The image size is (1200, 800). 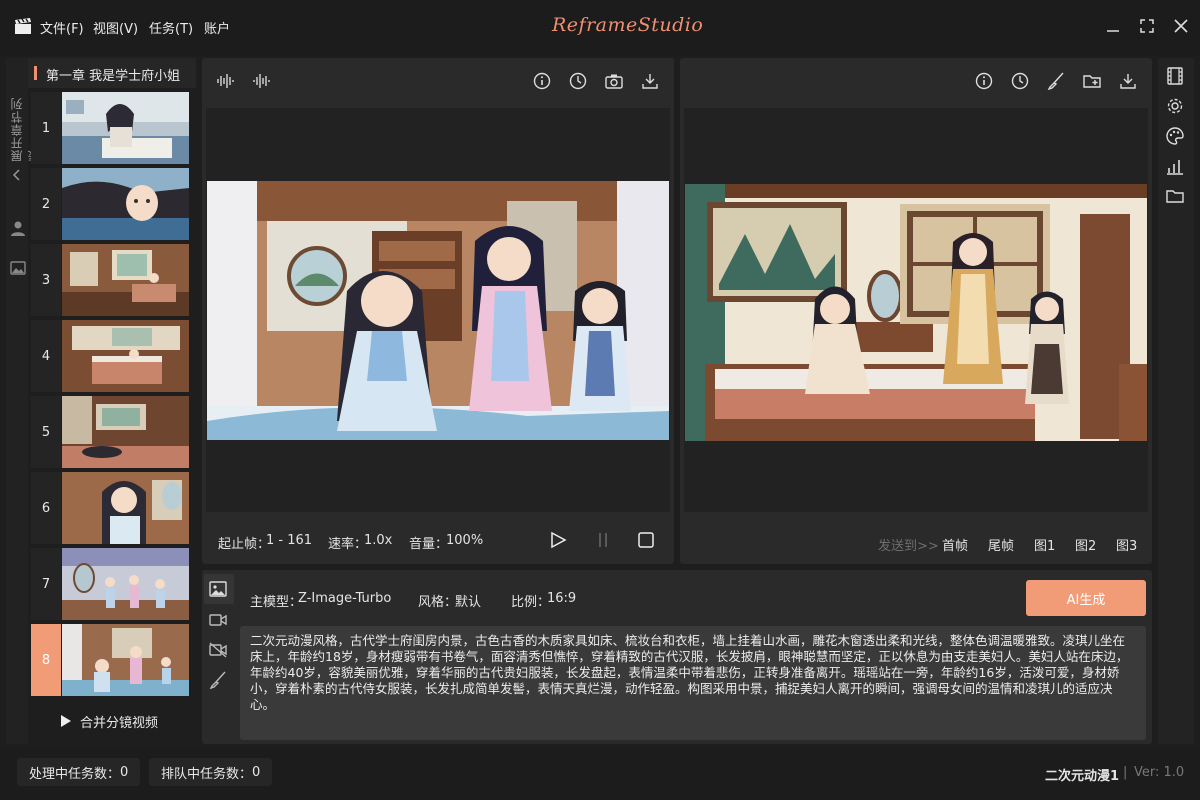 I want to click on processing-count: 0, so click(x=124, y=772).